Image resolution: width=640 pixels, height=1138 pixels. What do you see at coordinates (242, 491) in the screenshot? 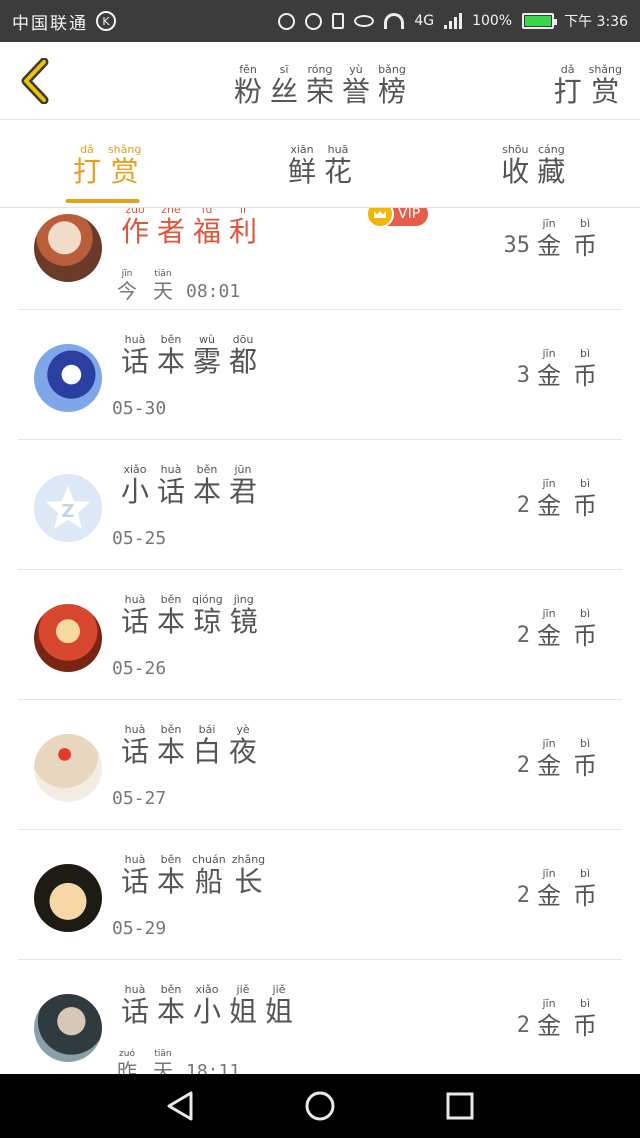
I see `hanzi: 君` at bounding box center [242, 491].